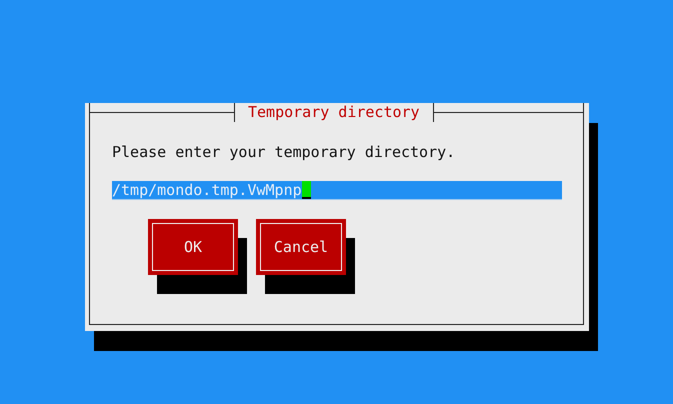  What do you see at coordinates (301, 247) in the screenshot?
I see `cancel-button: Cancel` at bounding box center [301, 247].